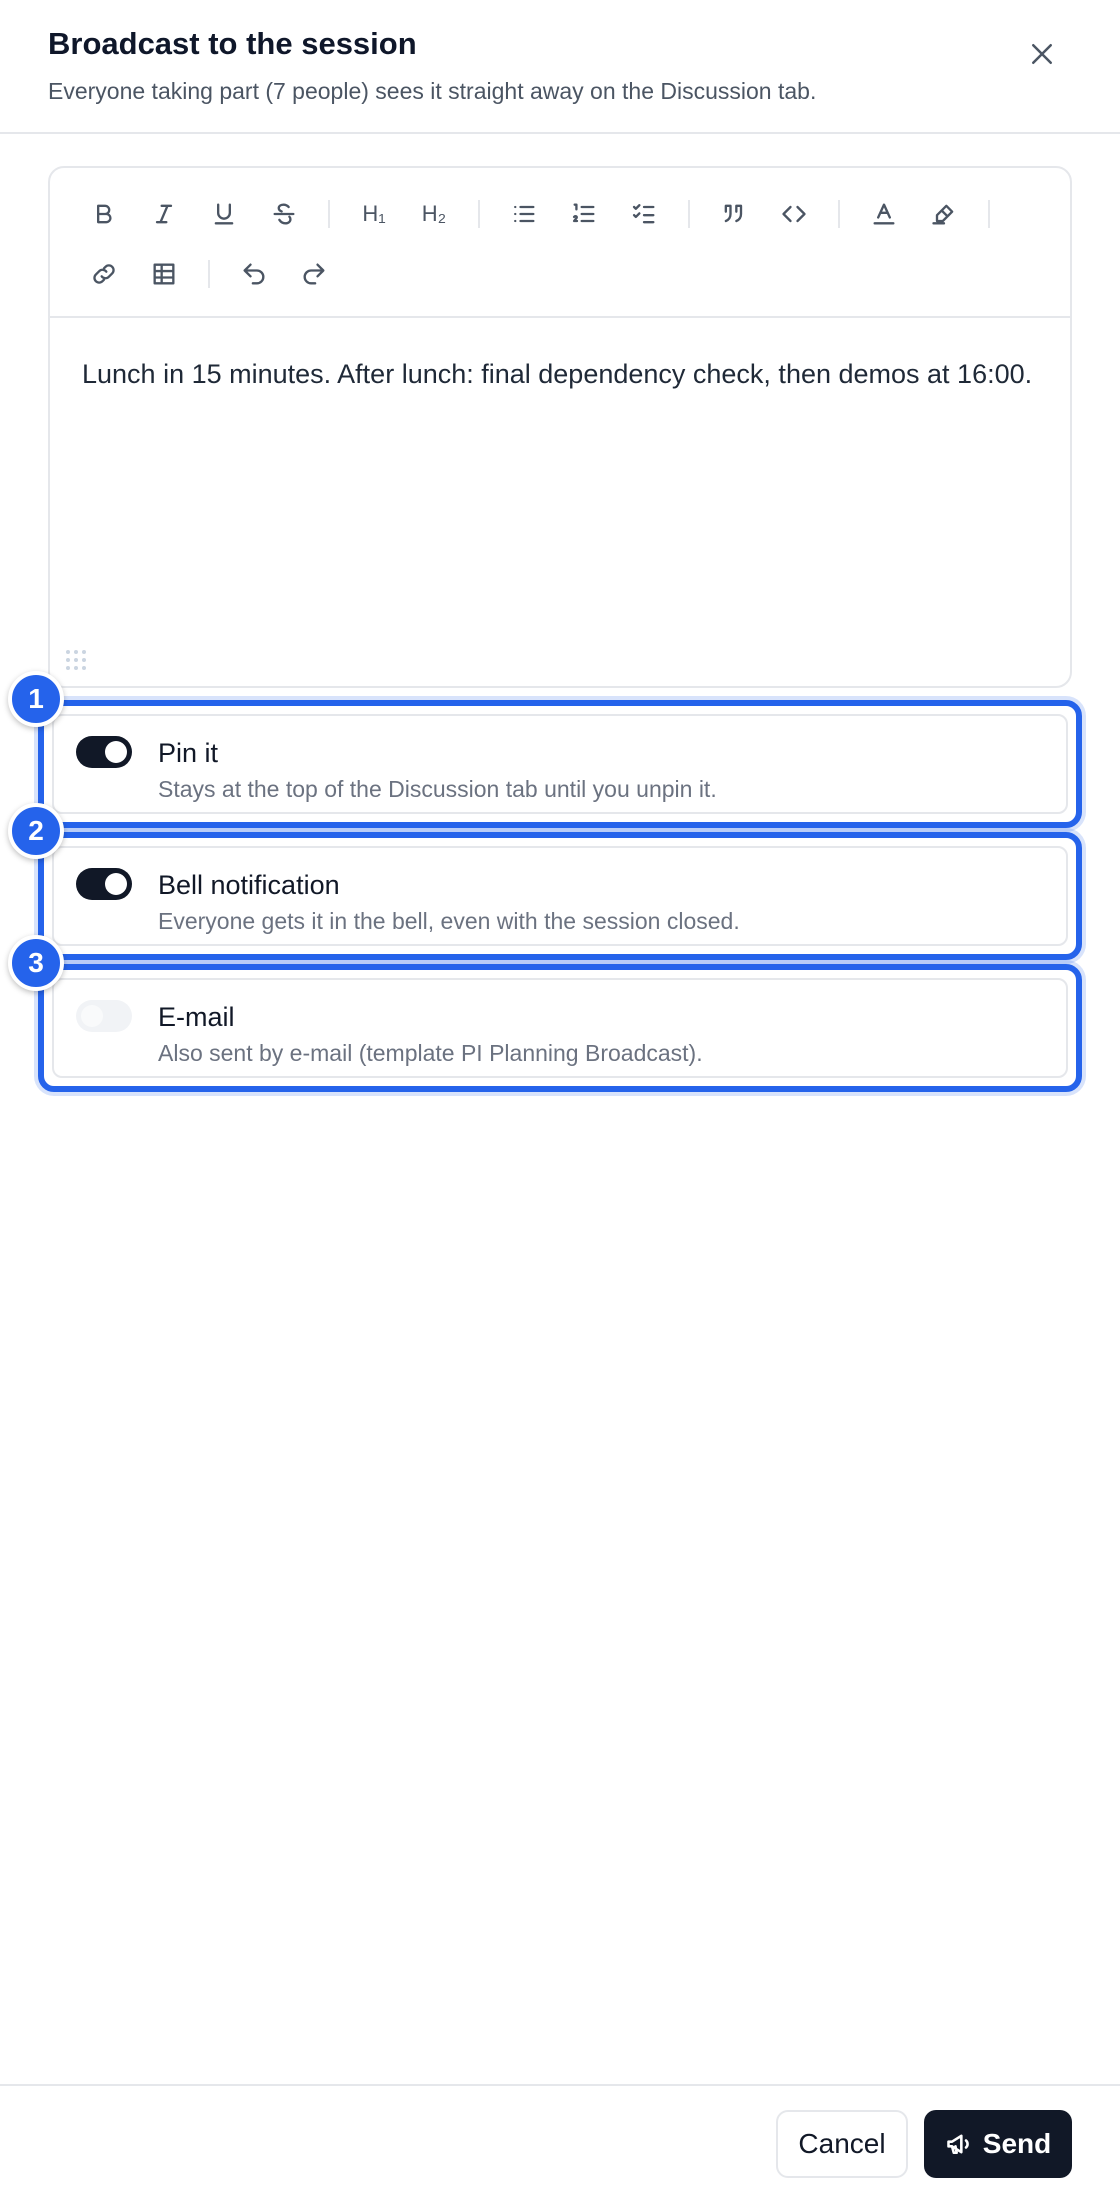 The height and width of the screenshot is (2200, 1120). Describe the element at coordinates (104, 884) in the screenshot. I see `bell-notification-toggle` at that location.